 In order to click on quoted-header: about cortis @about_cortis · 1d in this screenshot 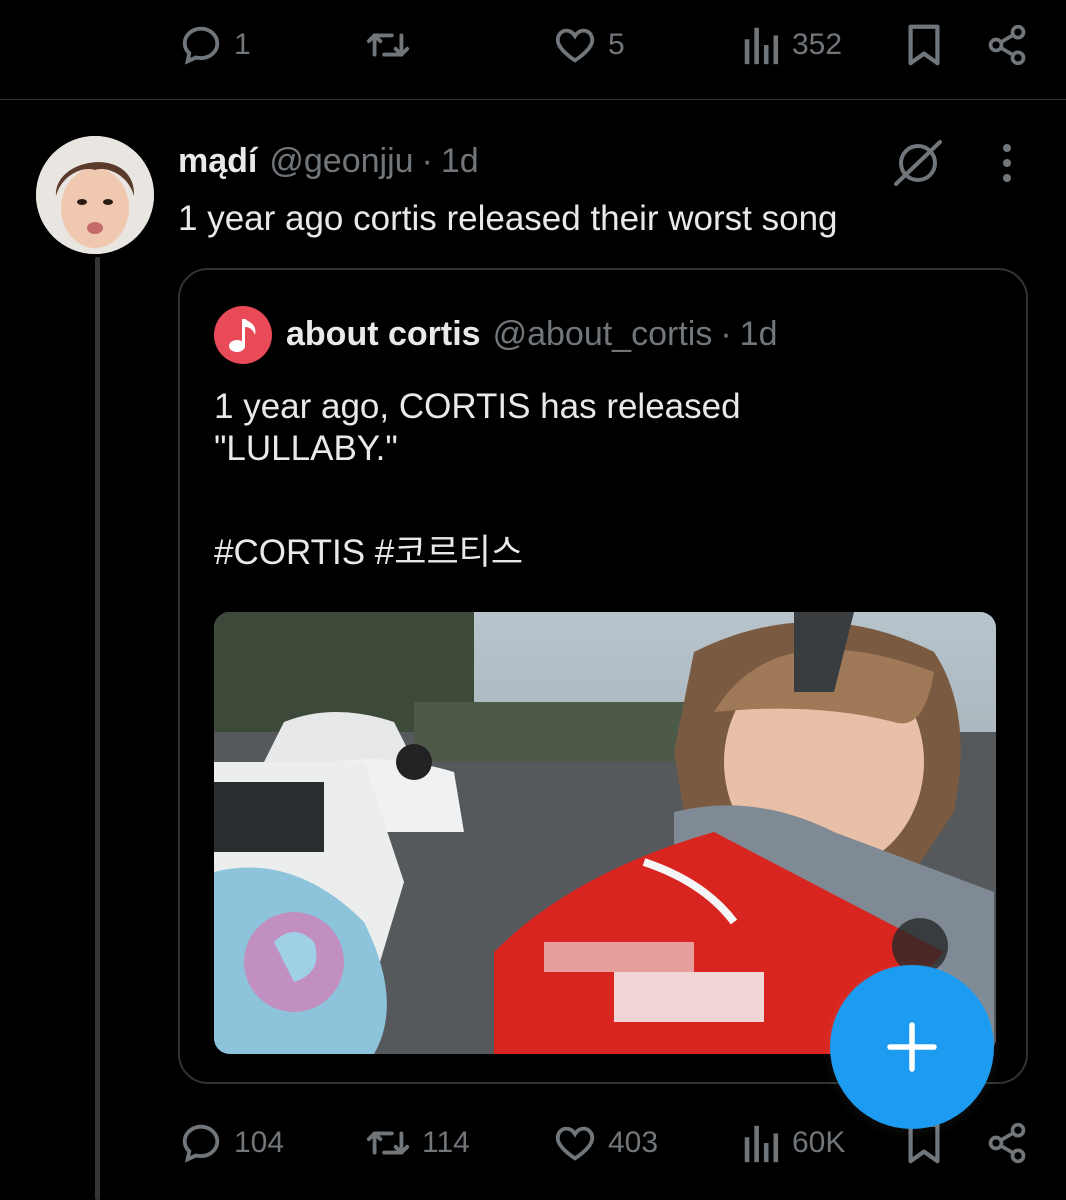, I will do `click(531, 334)`.